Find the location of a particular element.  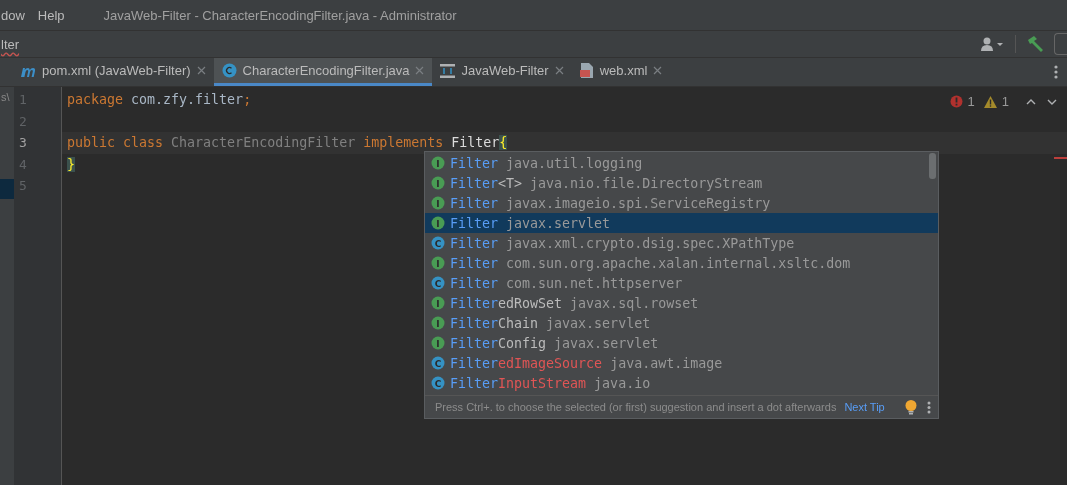

completion-item: I Filter java.util.logging is located at coordinates (681, 163).